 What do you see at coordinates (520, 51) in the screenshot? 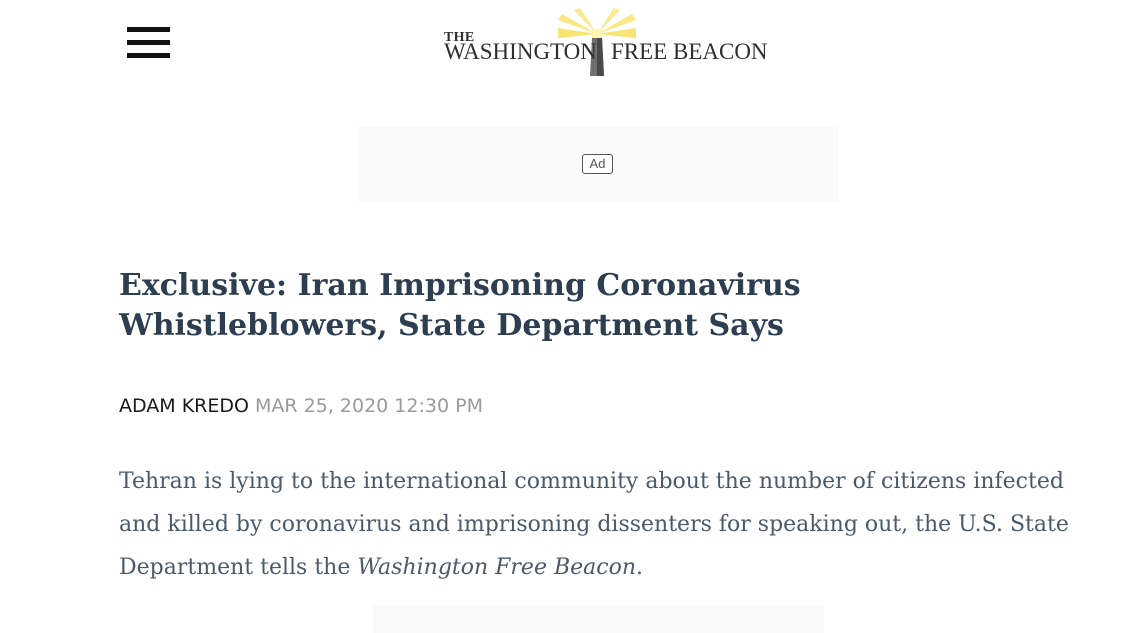
I see `logo-washington: WASHINGTON` at bounding box center [520, 51].